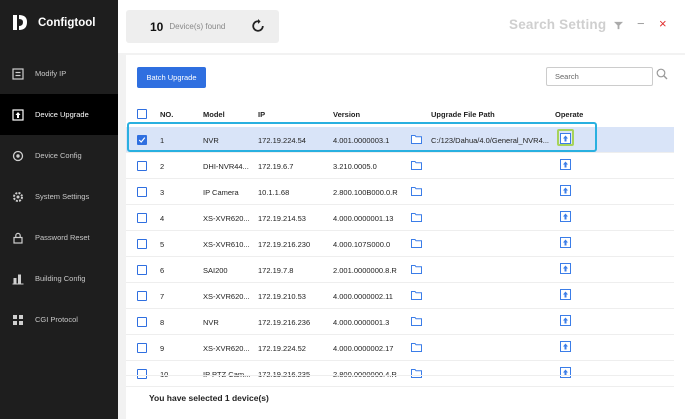 The width and height of the screenshot is (685, 419). I want to click on row-ip: 172.19.216.230, so click(284, 244).